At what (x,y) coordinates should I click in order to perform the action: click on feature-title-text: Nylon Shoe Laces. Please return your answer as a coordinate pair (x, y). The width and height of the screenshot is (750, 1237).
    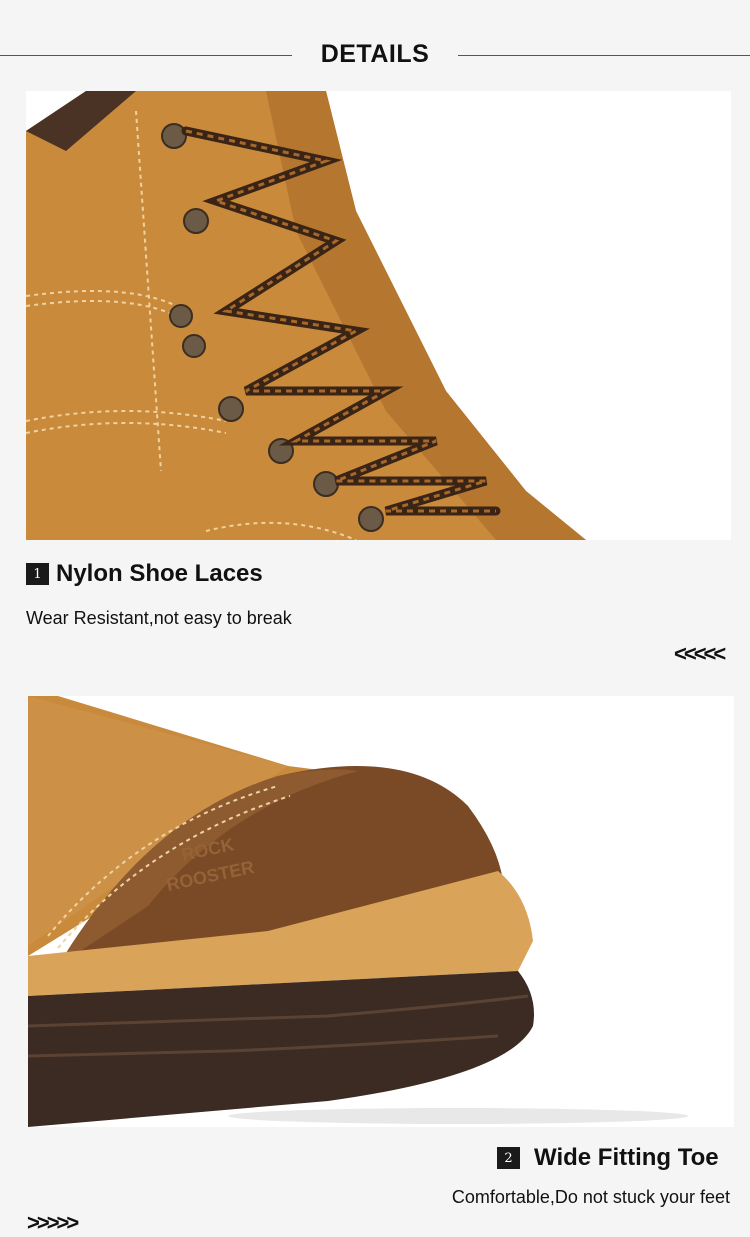
    Looking at the image, I should click on (159, 573).